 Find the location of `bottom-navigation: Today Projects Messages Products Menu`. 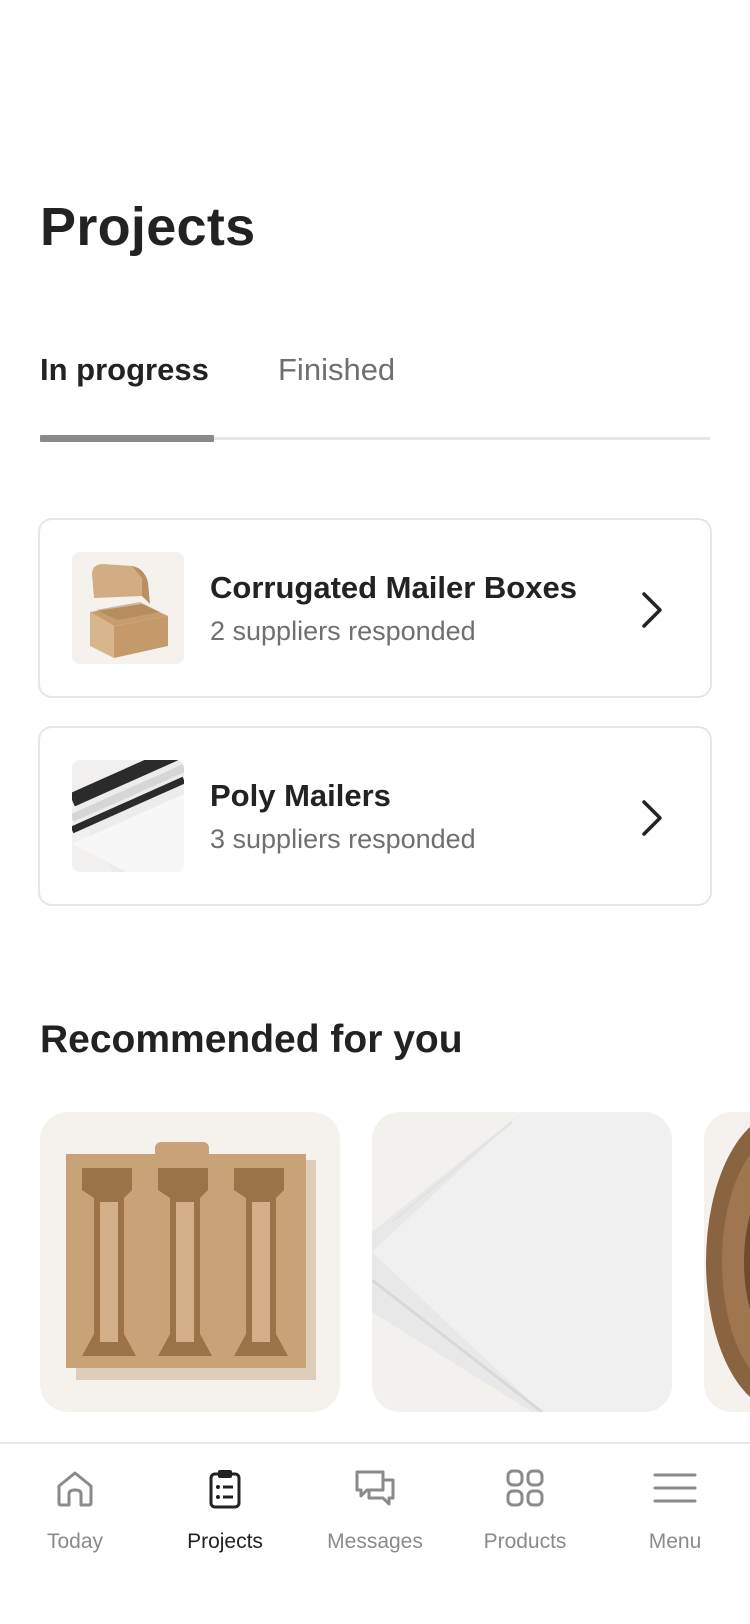

bottom-navigation: Today Projects Messages Products Menu is located at coordinates (375, 1533).